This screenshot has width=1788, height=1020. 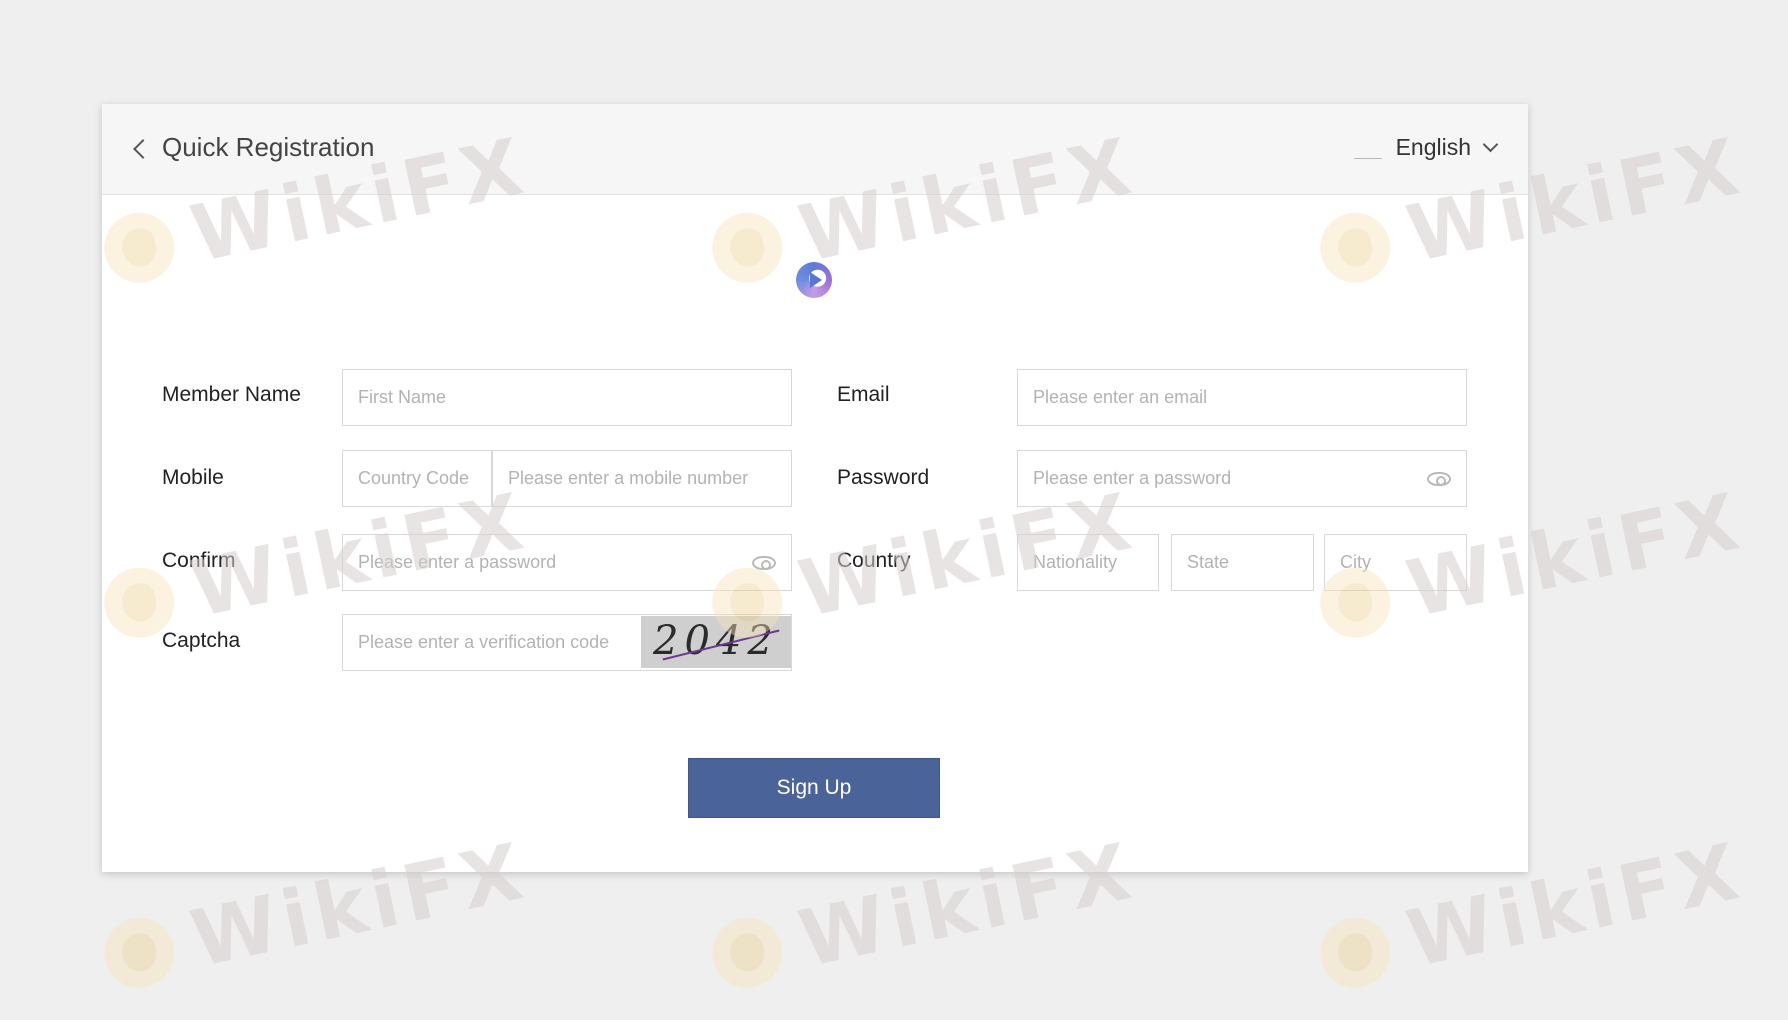 I want to click on brand-logo, so click(x=814, y=280).